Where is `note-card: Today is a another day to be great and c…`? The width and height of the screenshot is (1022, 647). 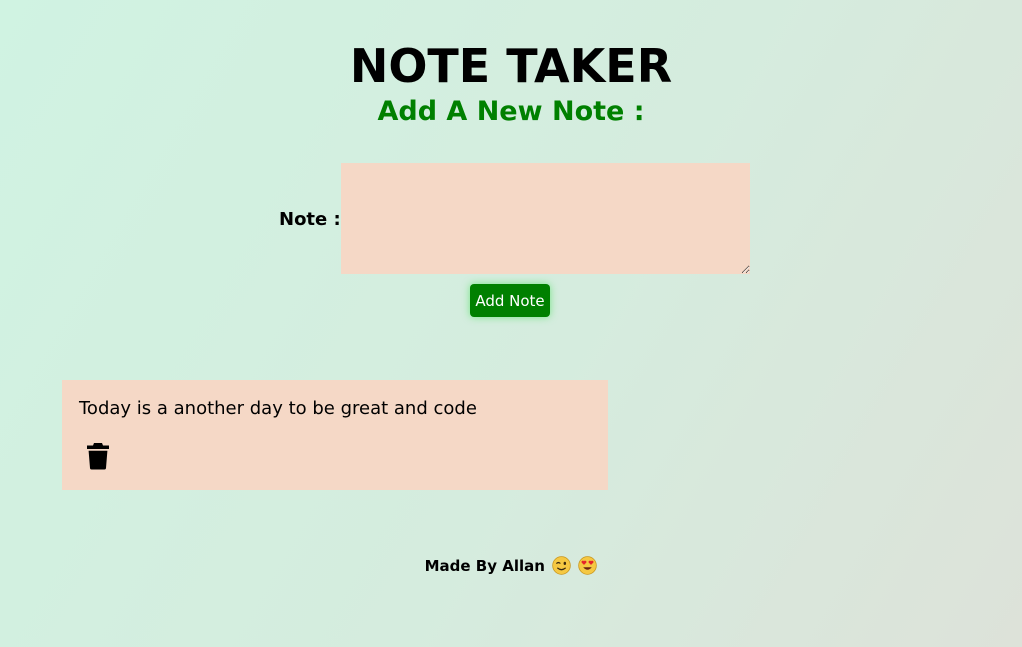
note-card: Today is a another day to be great and c… is located at coordinates (335, 435).